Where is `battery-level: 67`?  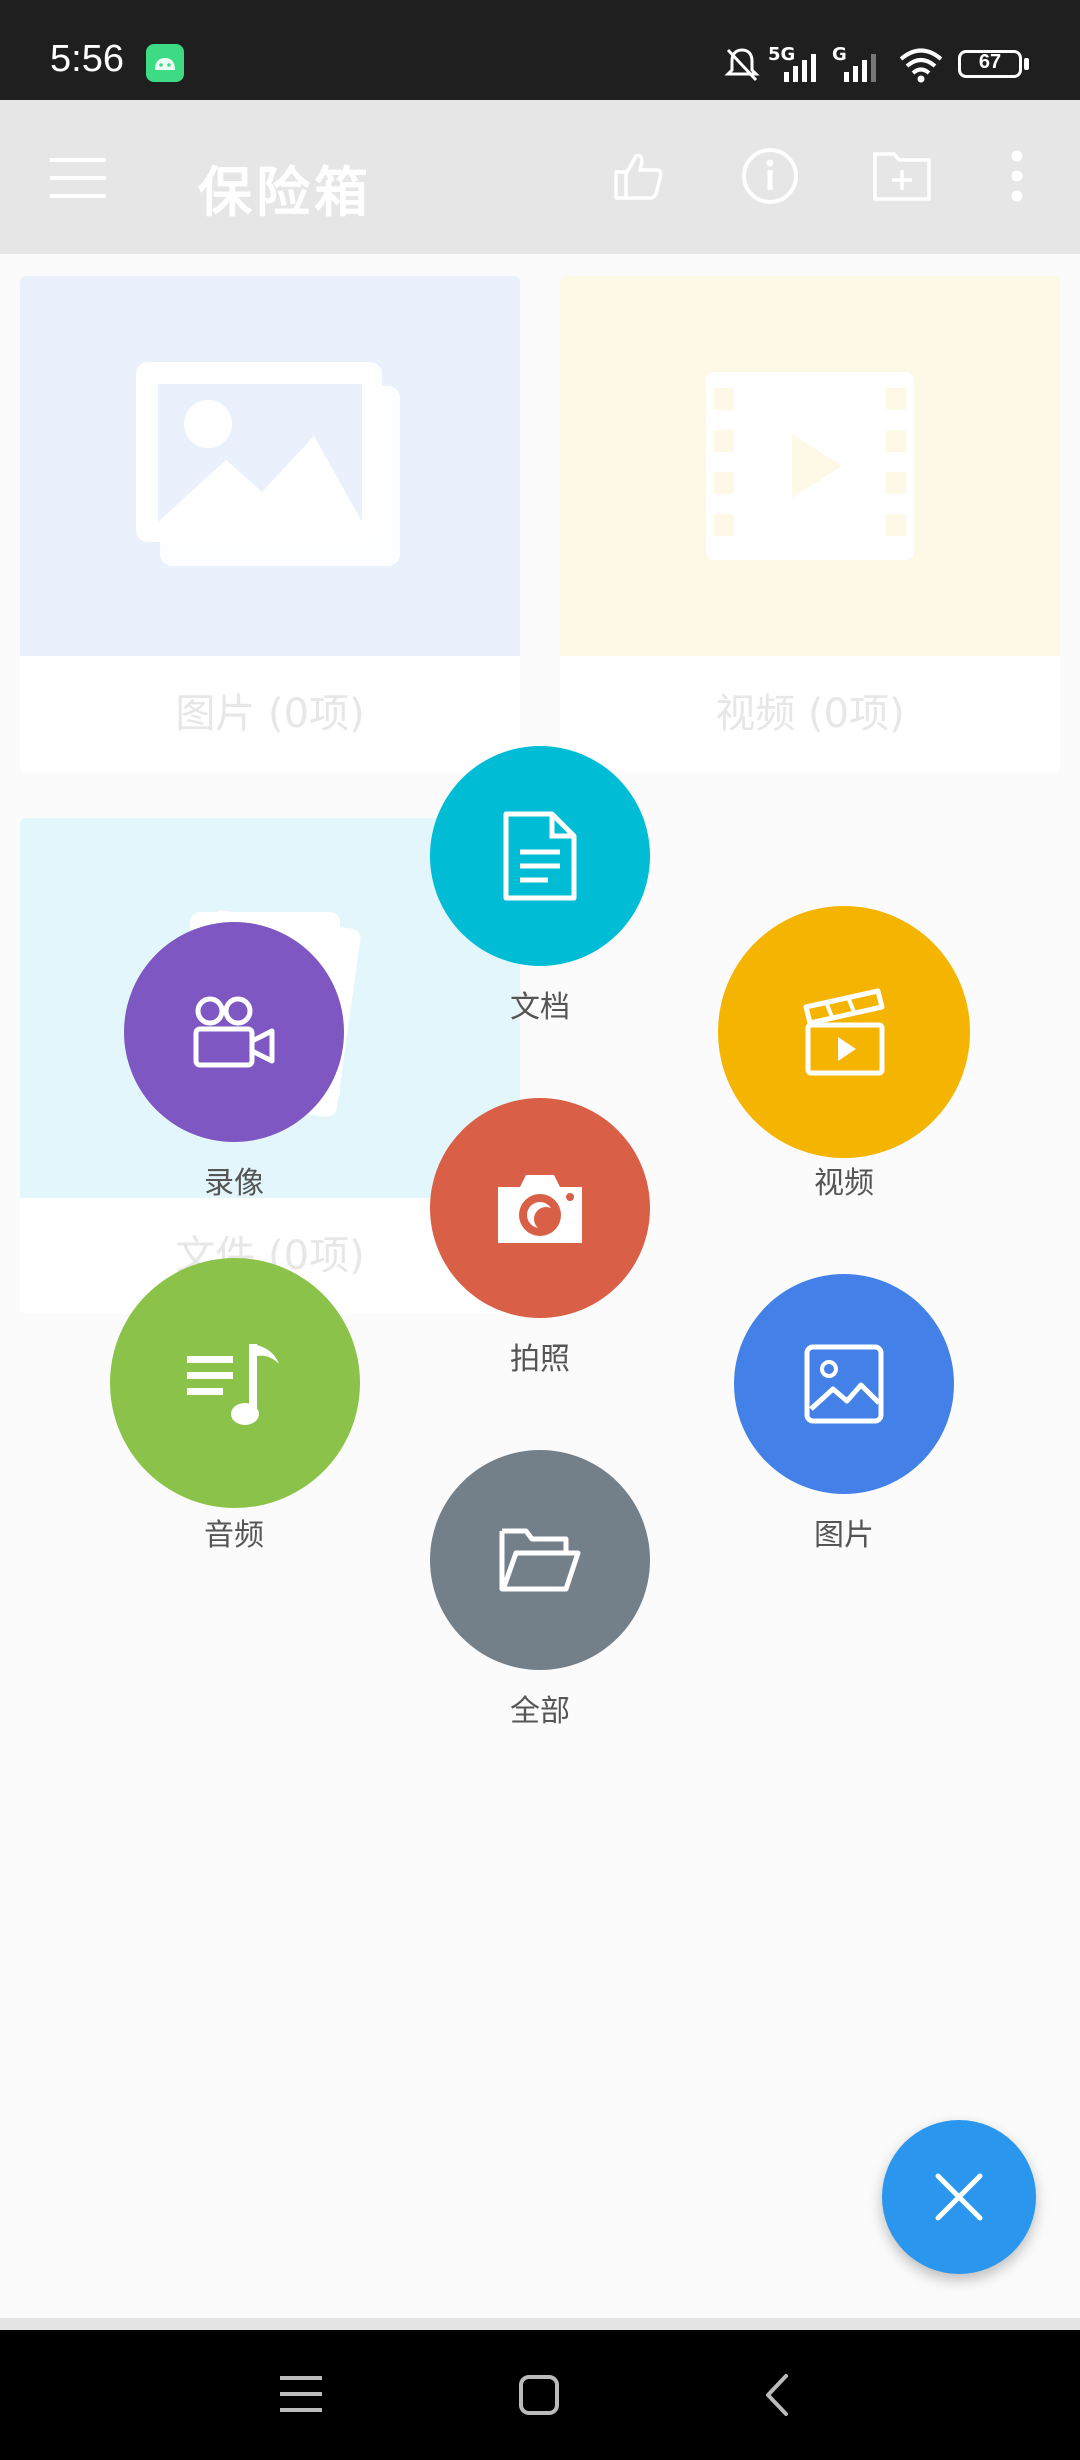 battery-level: 67 is located at coordinates (990, 62).